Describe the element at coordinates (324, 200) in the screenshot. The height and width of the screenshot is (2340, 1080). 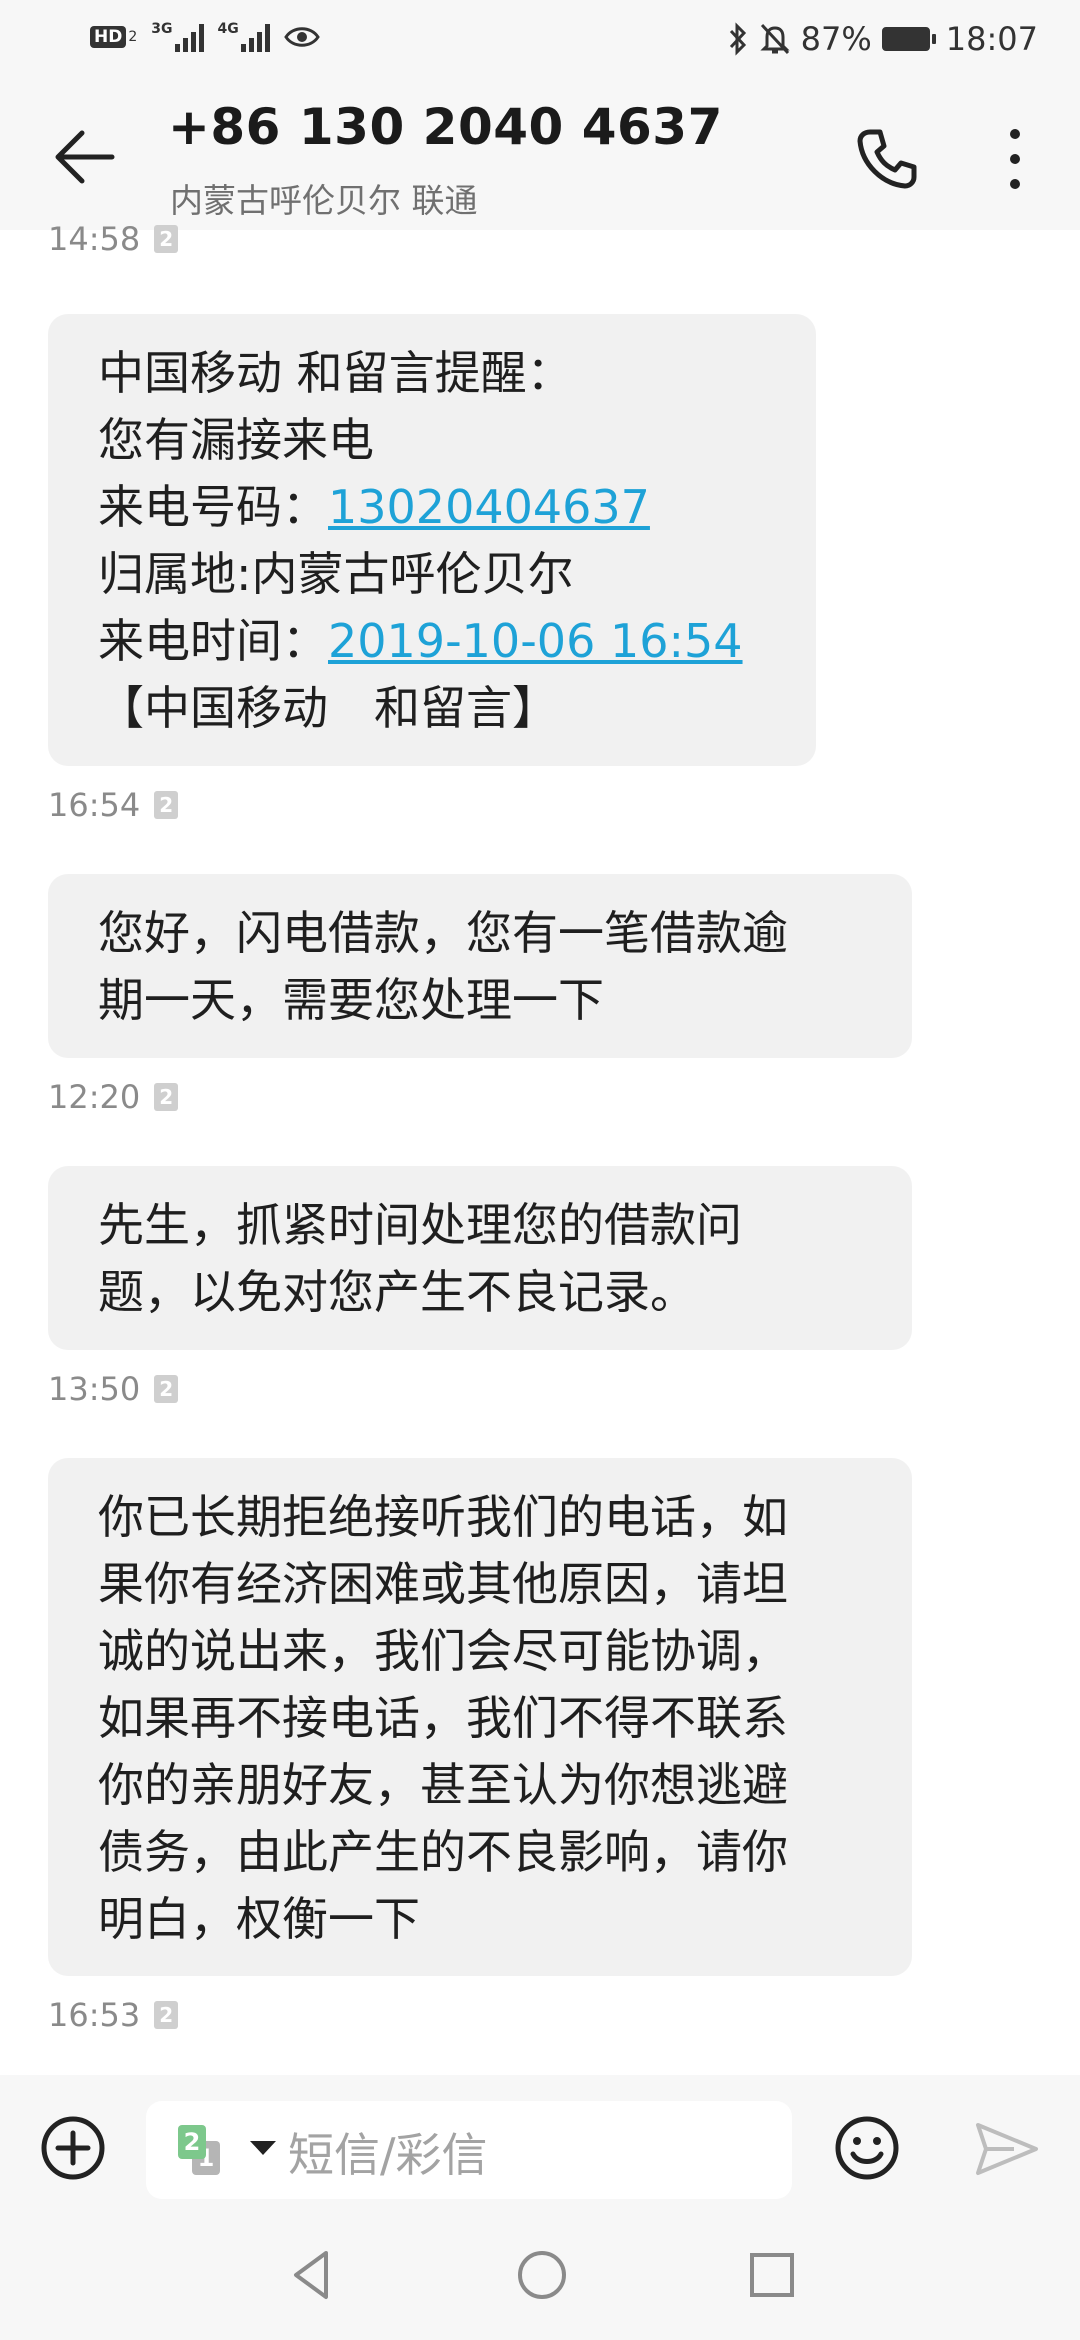
I see `contact-location: 内蒙古呼伦贝尔 联通` at that location.